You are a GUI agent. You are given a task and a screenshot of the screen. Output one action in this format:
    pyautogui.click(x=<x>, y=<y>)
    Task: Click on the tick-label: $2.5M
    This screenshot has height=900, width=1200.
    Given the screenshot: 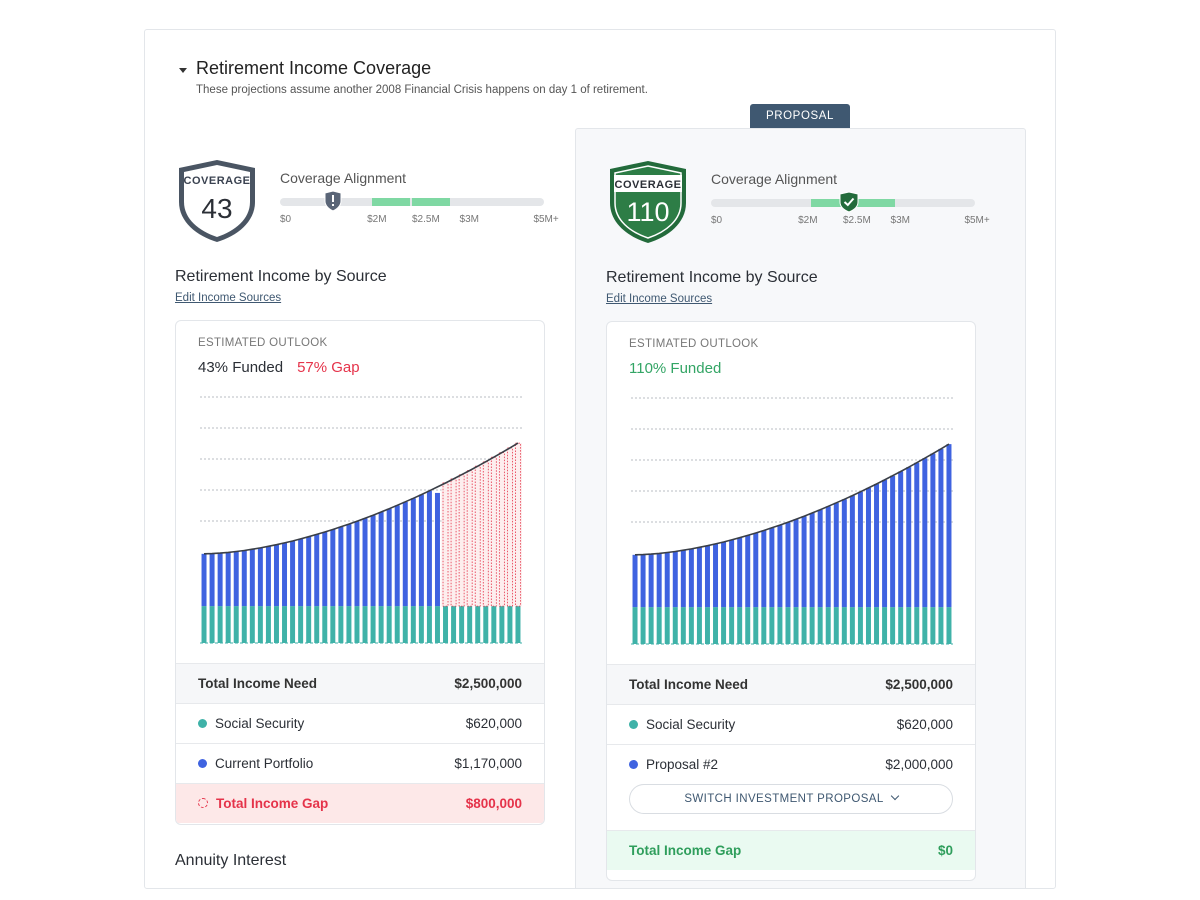 What is the action you would take?
    pyautogui.click(x=857, y=220)
    